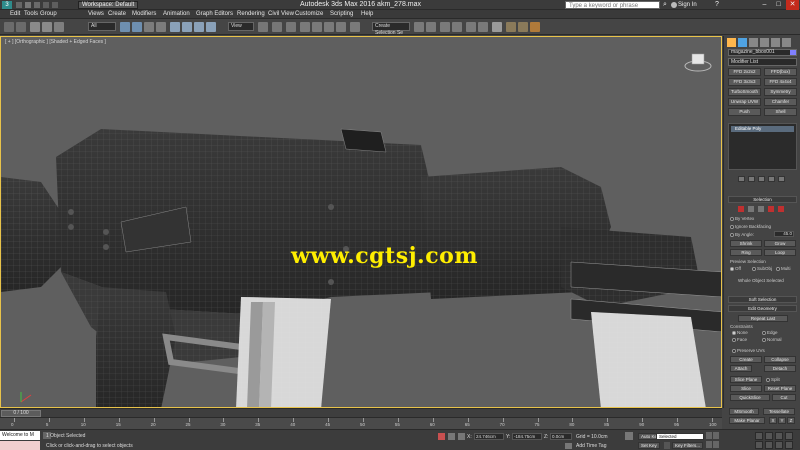 The height and width of the screenshot is (450, 800). What do you see at coordinates (742, 218) in the screenshot?
I see `by-vertex-checkbox: By Vertex` at bounding box center [742, 218].